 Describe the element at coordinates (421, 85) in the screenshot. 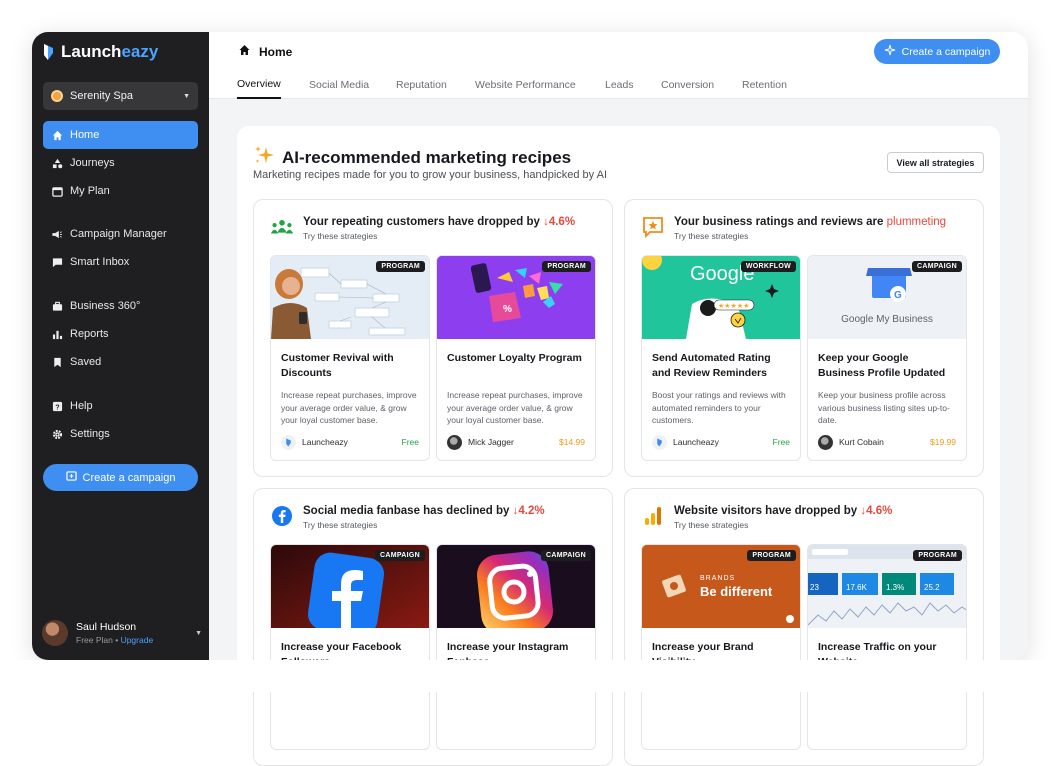

I see `tab-reputation: Reputation` at that location.